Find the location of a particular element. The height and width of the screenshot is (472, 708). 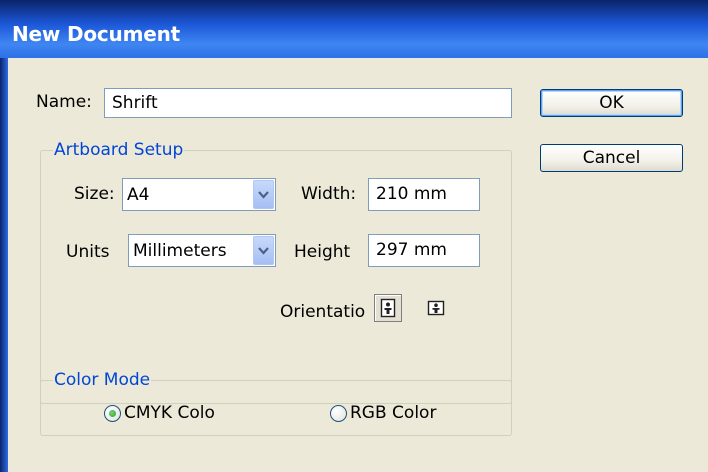

height-input: 297 mm is located at coordinates (424, 250).